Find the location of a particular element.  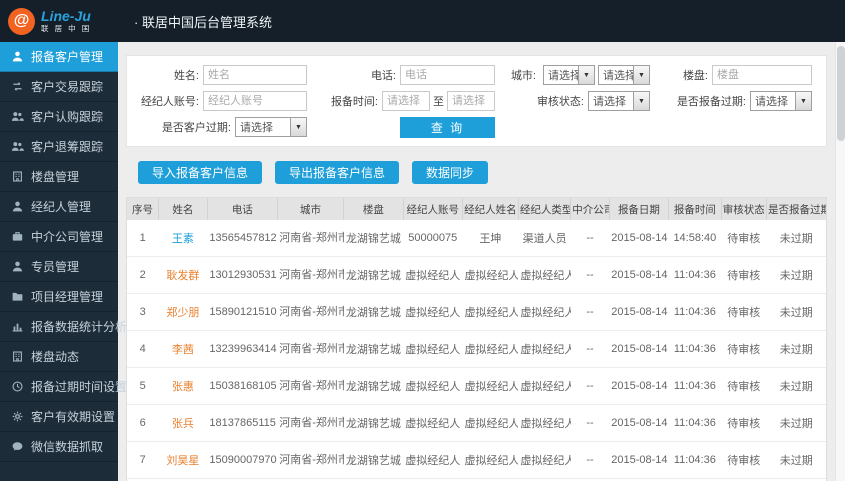

sidebar-item-label: 项目经理管理 is located at coordinates (67, 297).